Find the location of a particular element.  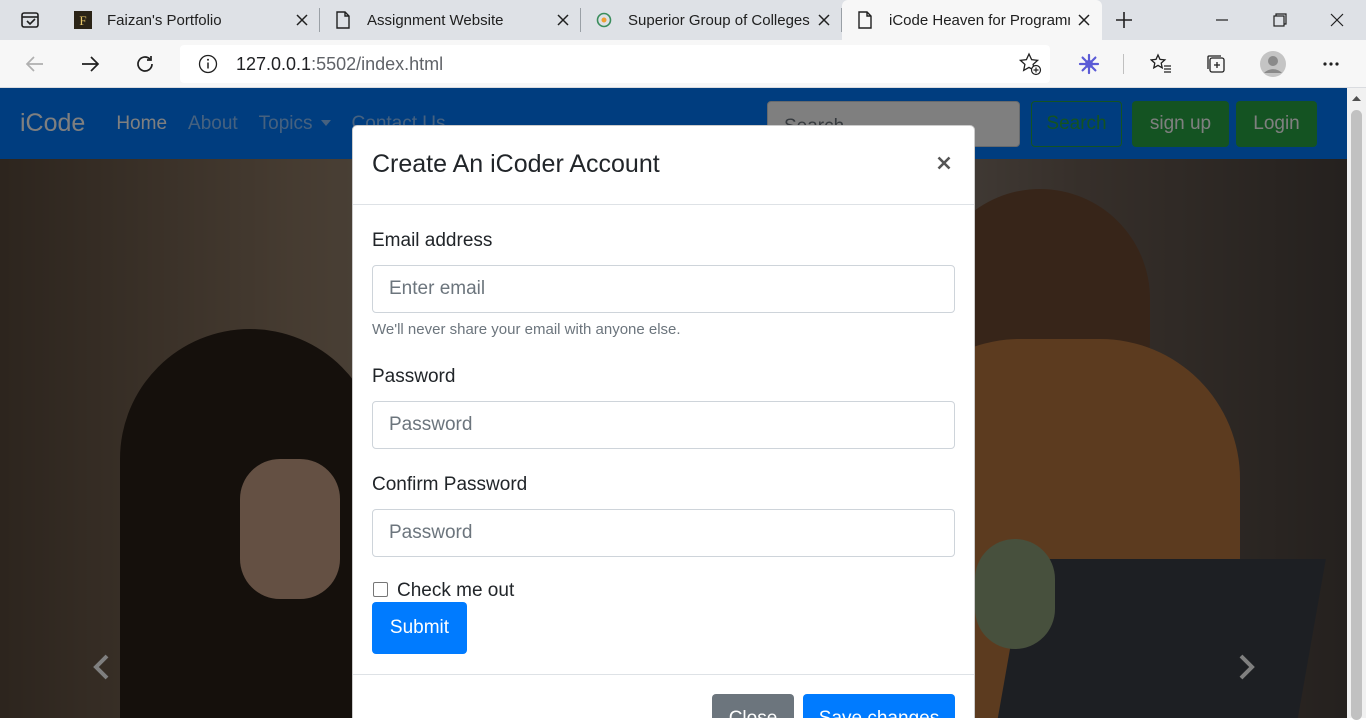

modal-footer-divider is located at coordinates (663, 674).